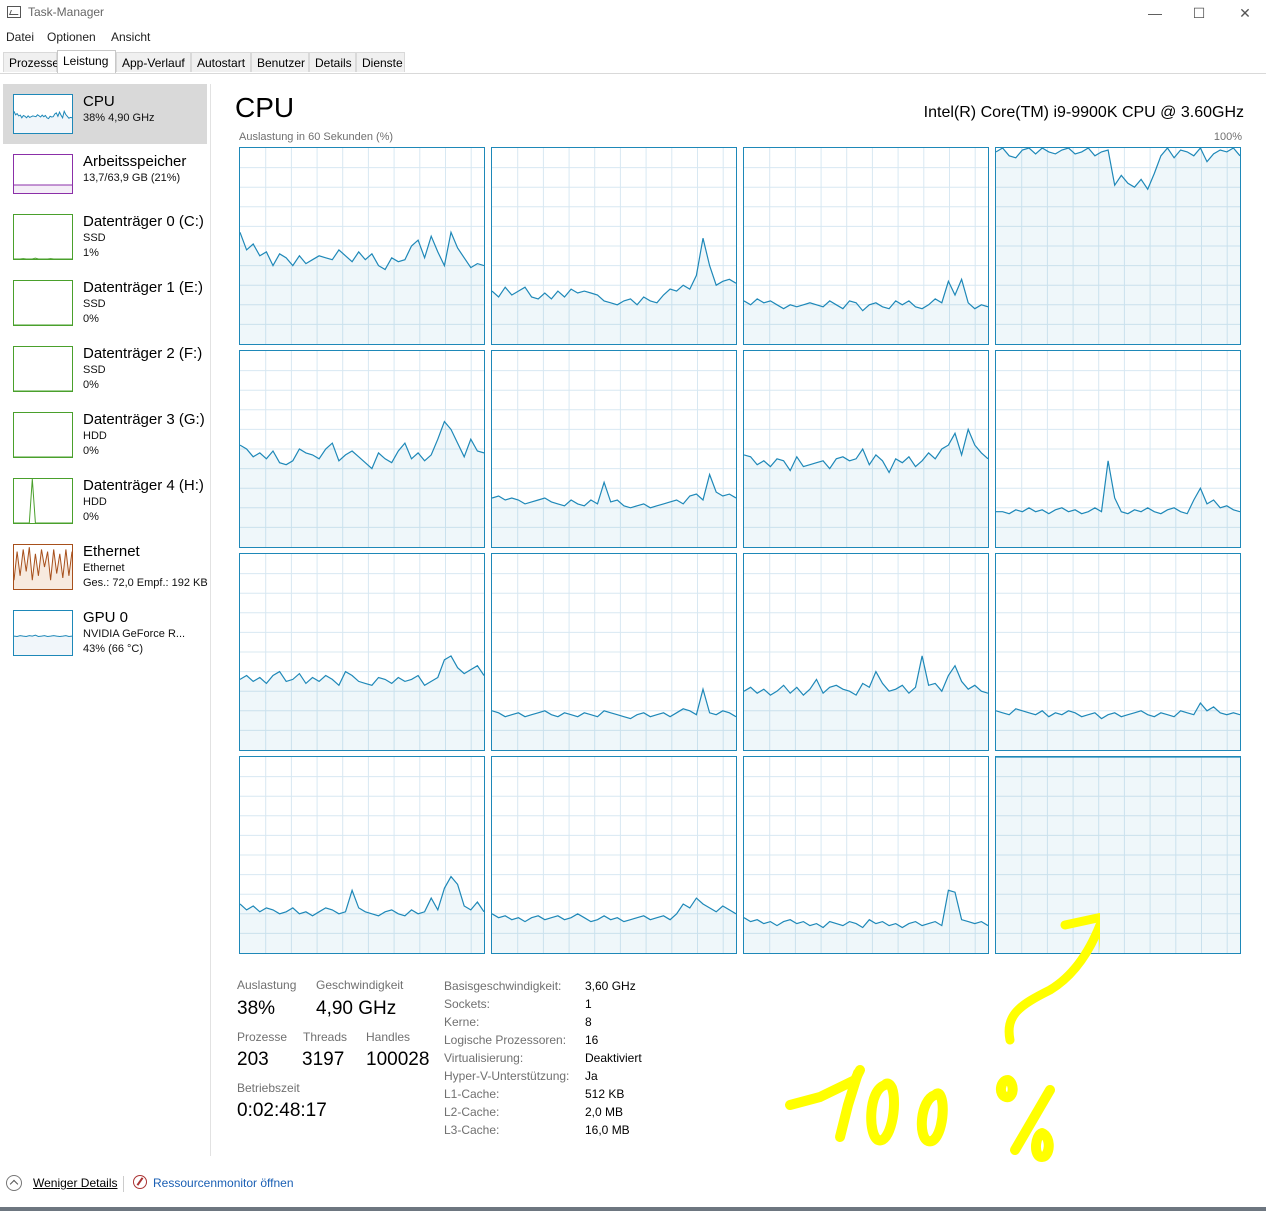 This screenshot has height=1211, width=1266. I want to click on window-bottom-edge, so click(633, 1209).